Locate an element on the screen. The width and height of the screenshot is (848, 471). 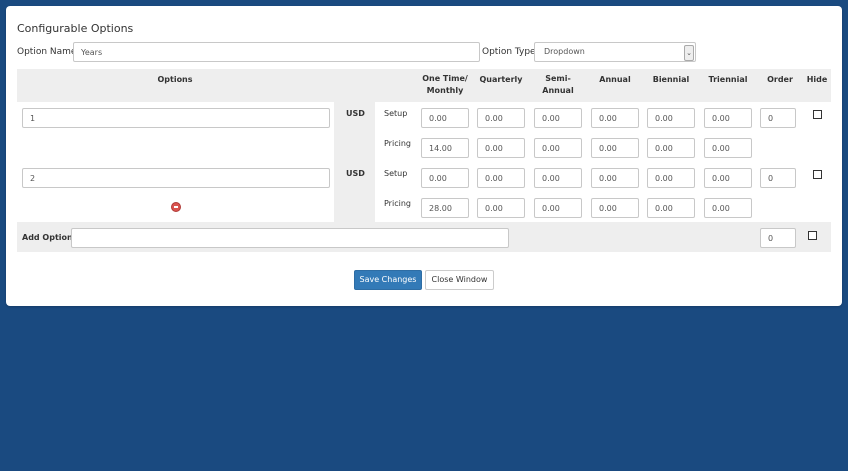
add-option-input is located at coordinates (290, 238).